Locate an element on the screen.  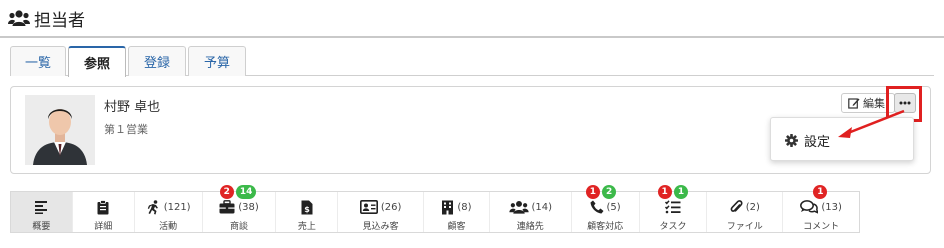
summary-files: (2) ファイル is located at coordinates (745, 212).